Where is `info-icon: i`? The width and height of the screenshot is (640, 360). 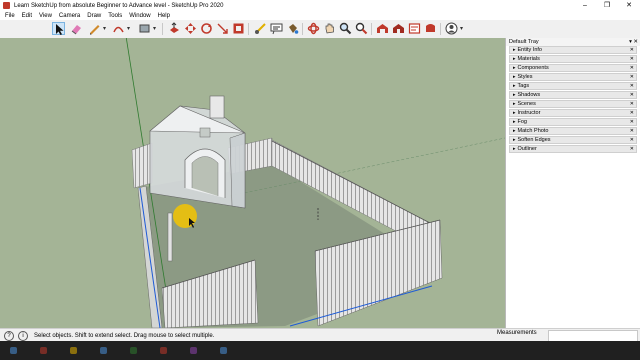 info-icon: i is located at coordinates (23, 335).